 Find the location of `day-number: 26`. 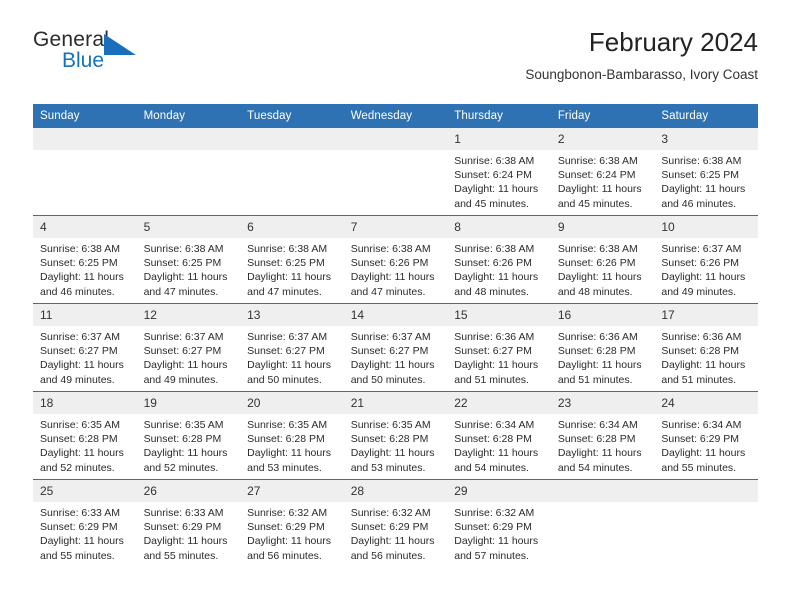

day-number: 26 is located at coordinates (188, 491).